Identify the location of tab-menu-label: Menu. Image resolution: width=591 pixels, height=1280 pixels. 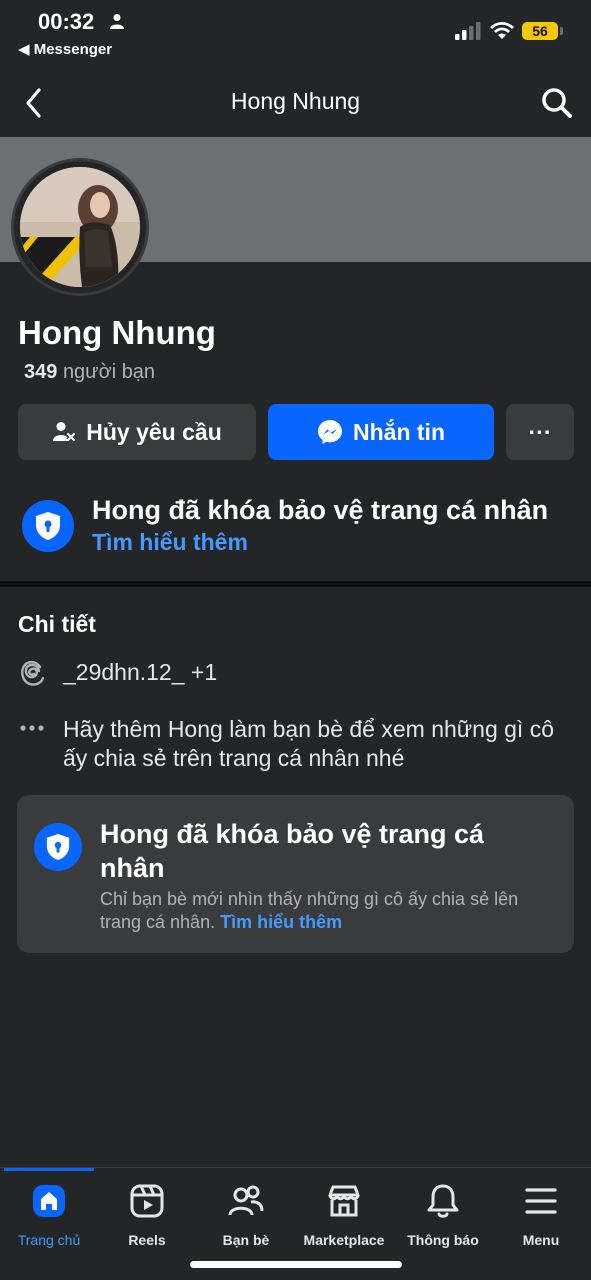
(541, 1240).